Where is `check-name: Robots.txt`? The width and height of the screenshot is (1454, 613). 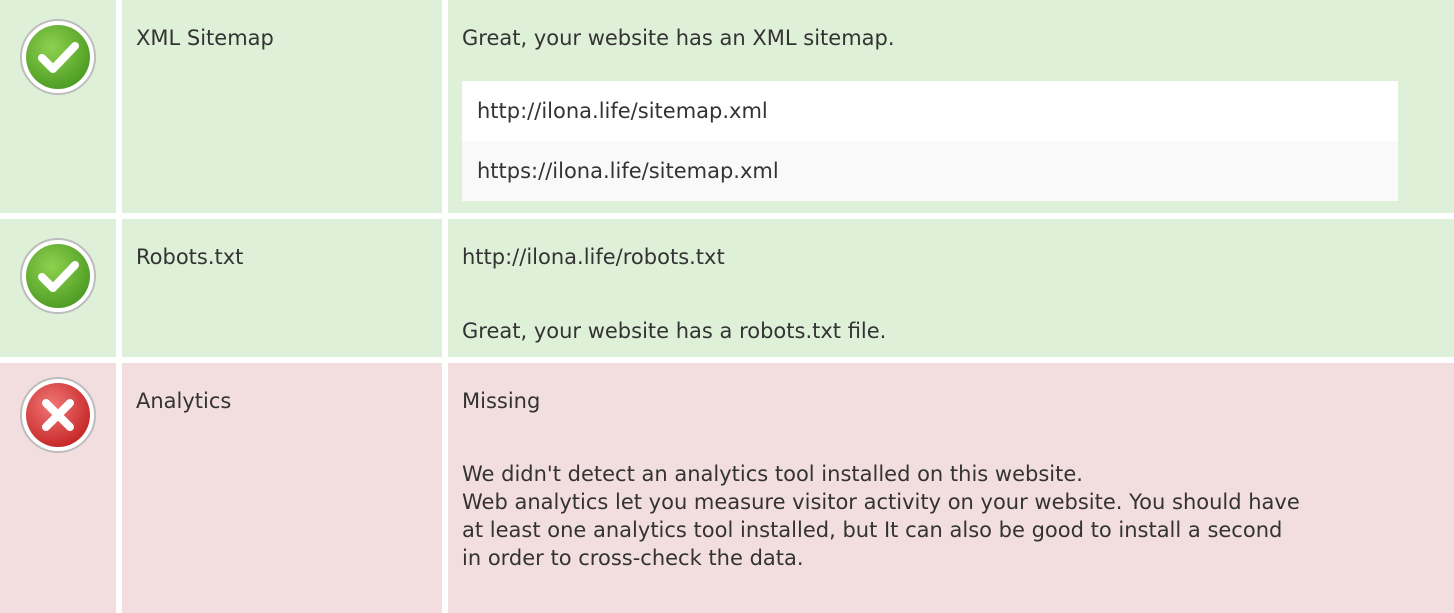
check-name: Robots.txt is located at coordinates (282, 288).